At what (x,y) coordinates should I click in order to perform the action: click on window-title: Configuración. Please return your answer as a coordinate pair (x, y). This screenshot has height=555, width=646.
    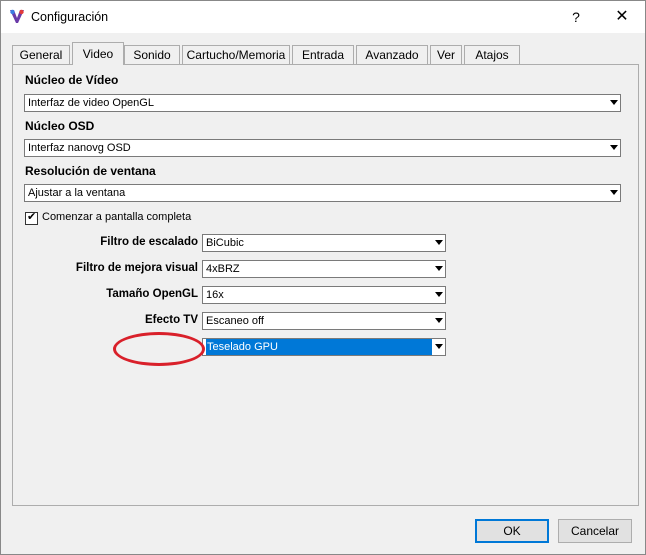
    Looking at the image, I should click on (70, 17).